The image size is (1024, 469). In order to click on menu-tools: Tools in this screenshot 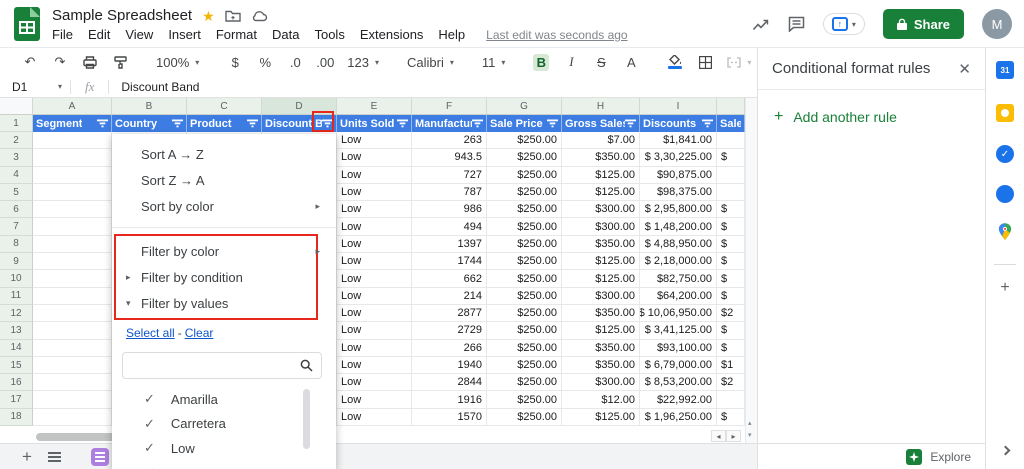, I will do `click(329, 34)`.